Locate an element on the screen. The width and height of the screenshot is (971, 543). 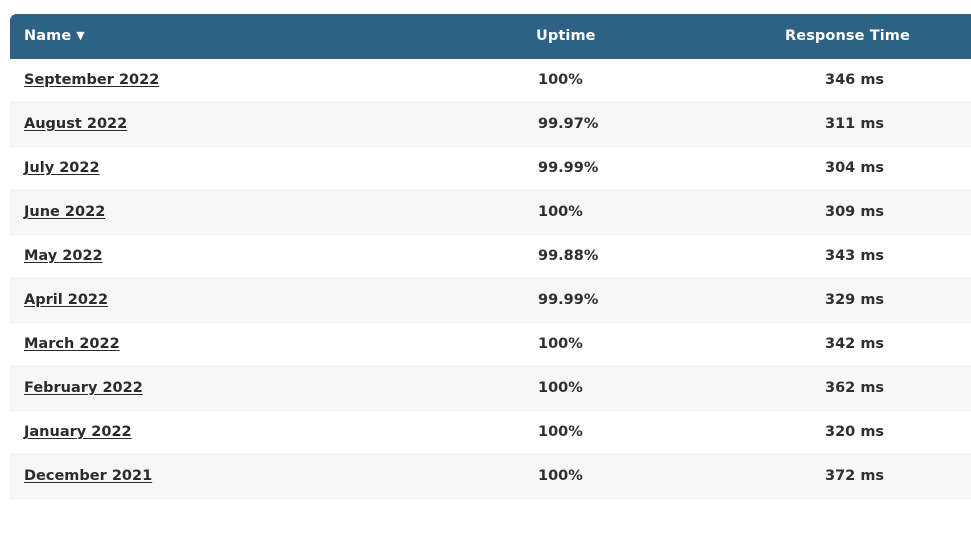
cell-name: April 2022 is located at coordinates (270, 300).